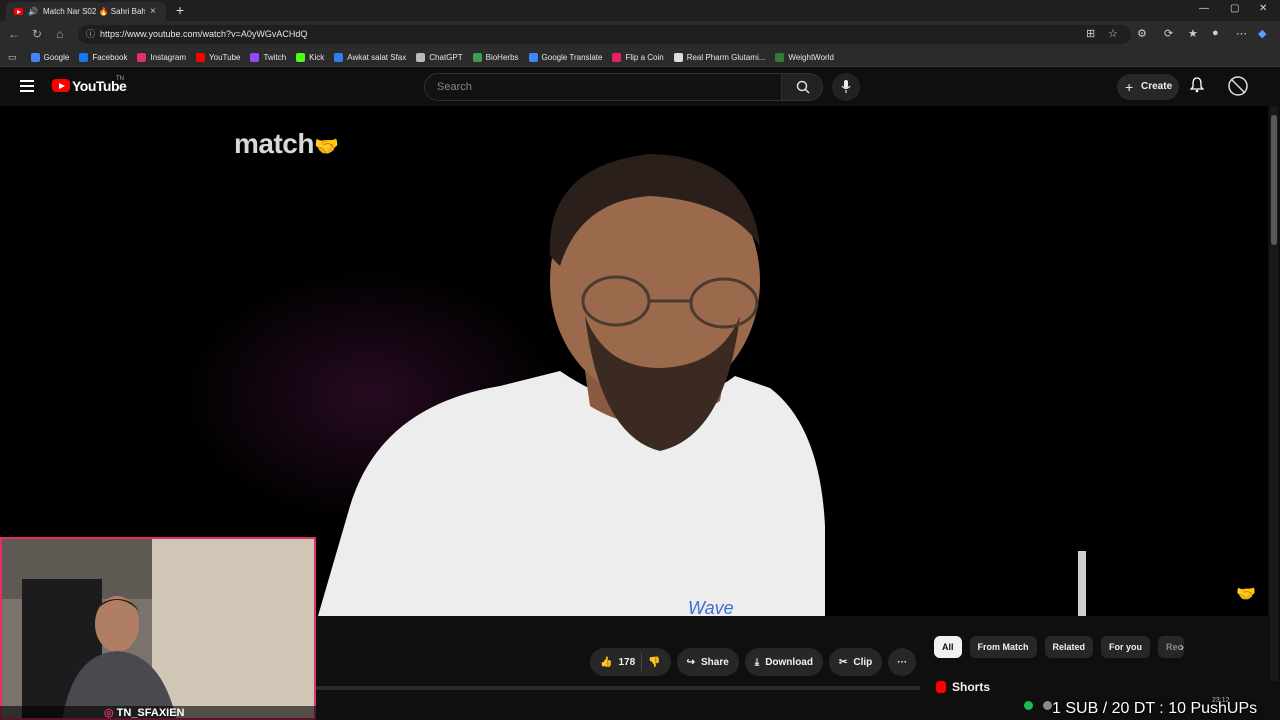 The image size is (1280, 720). I want to click on bookmark-label: YouTube, so click(225, 57).